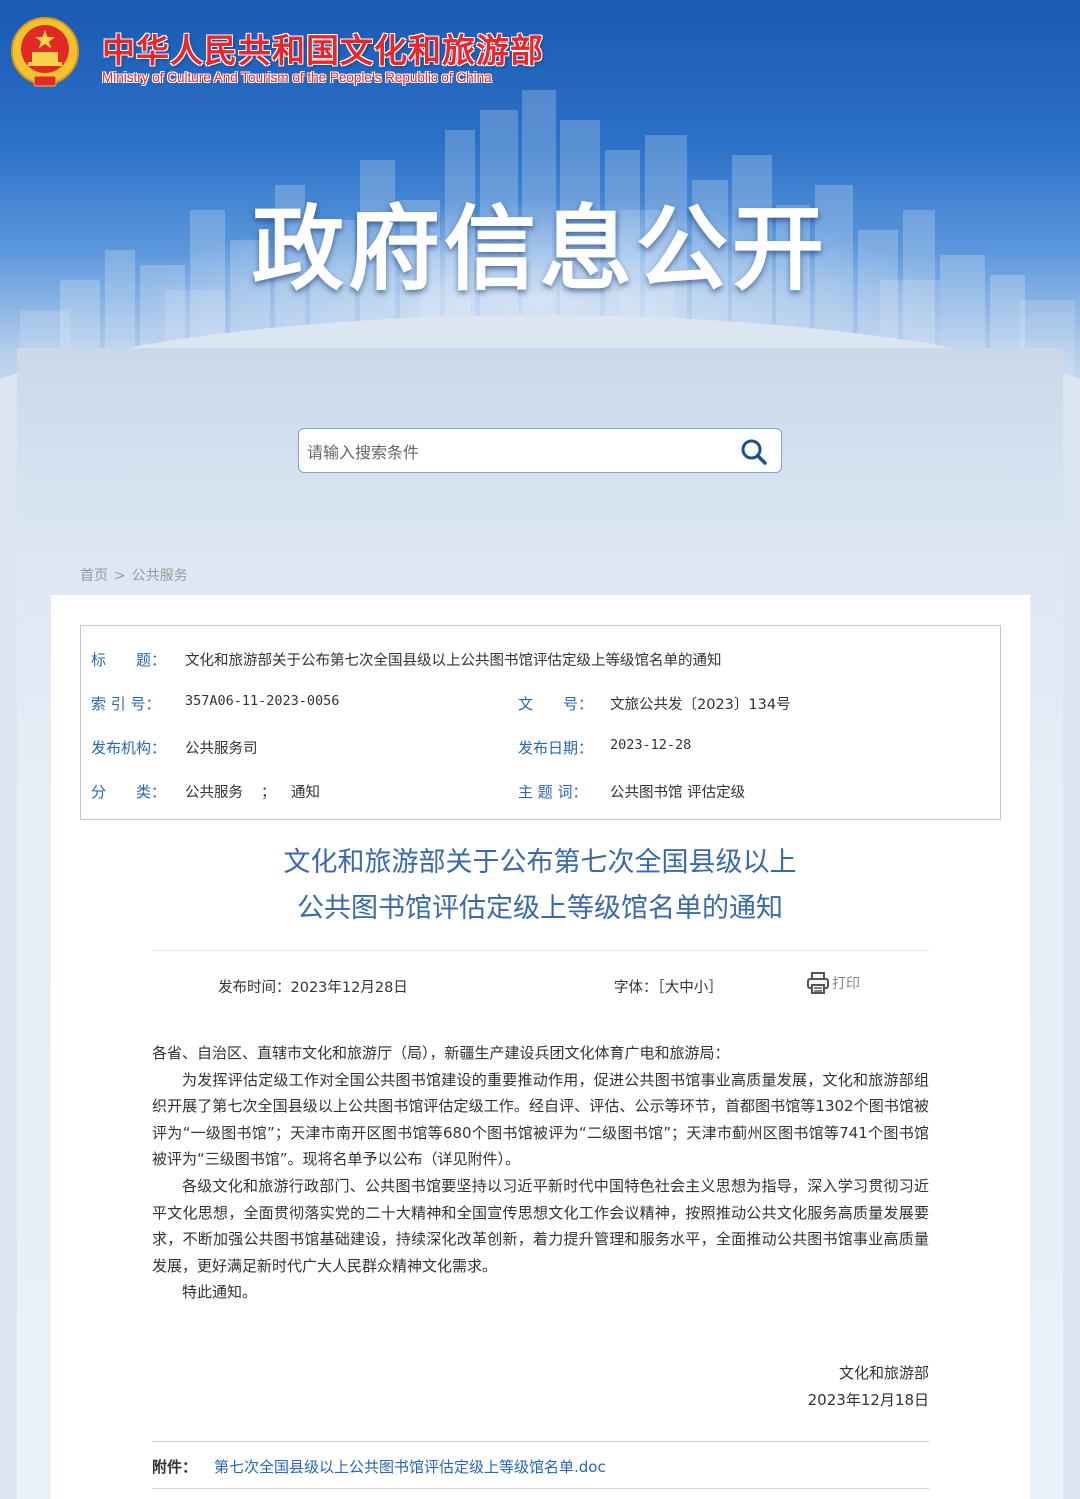 The height and width of the screenshot is (1499, 1080). What do you see at coordinates (175, 1467) in the screenshot?
I see `attachment-label: 附件：` at bounding box center [175, 1467].